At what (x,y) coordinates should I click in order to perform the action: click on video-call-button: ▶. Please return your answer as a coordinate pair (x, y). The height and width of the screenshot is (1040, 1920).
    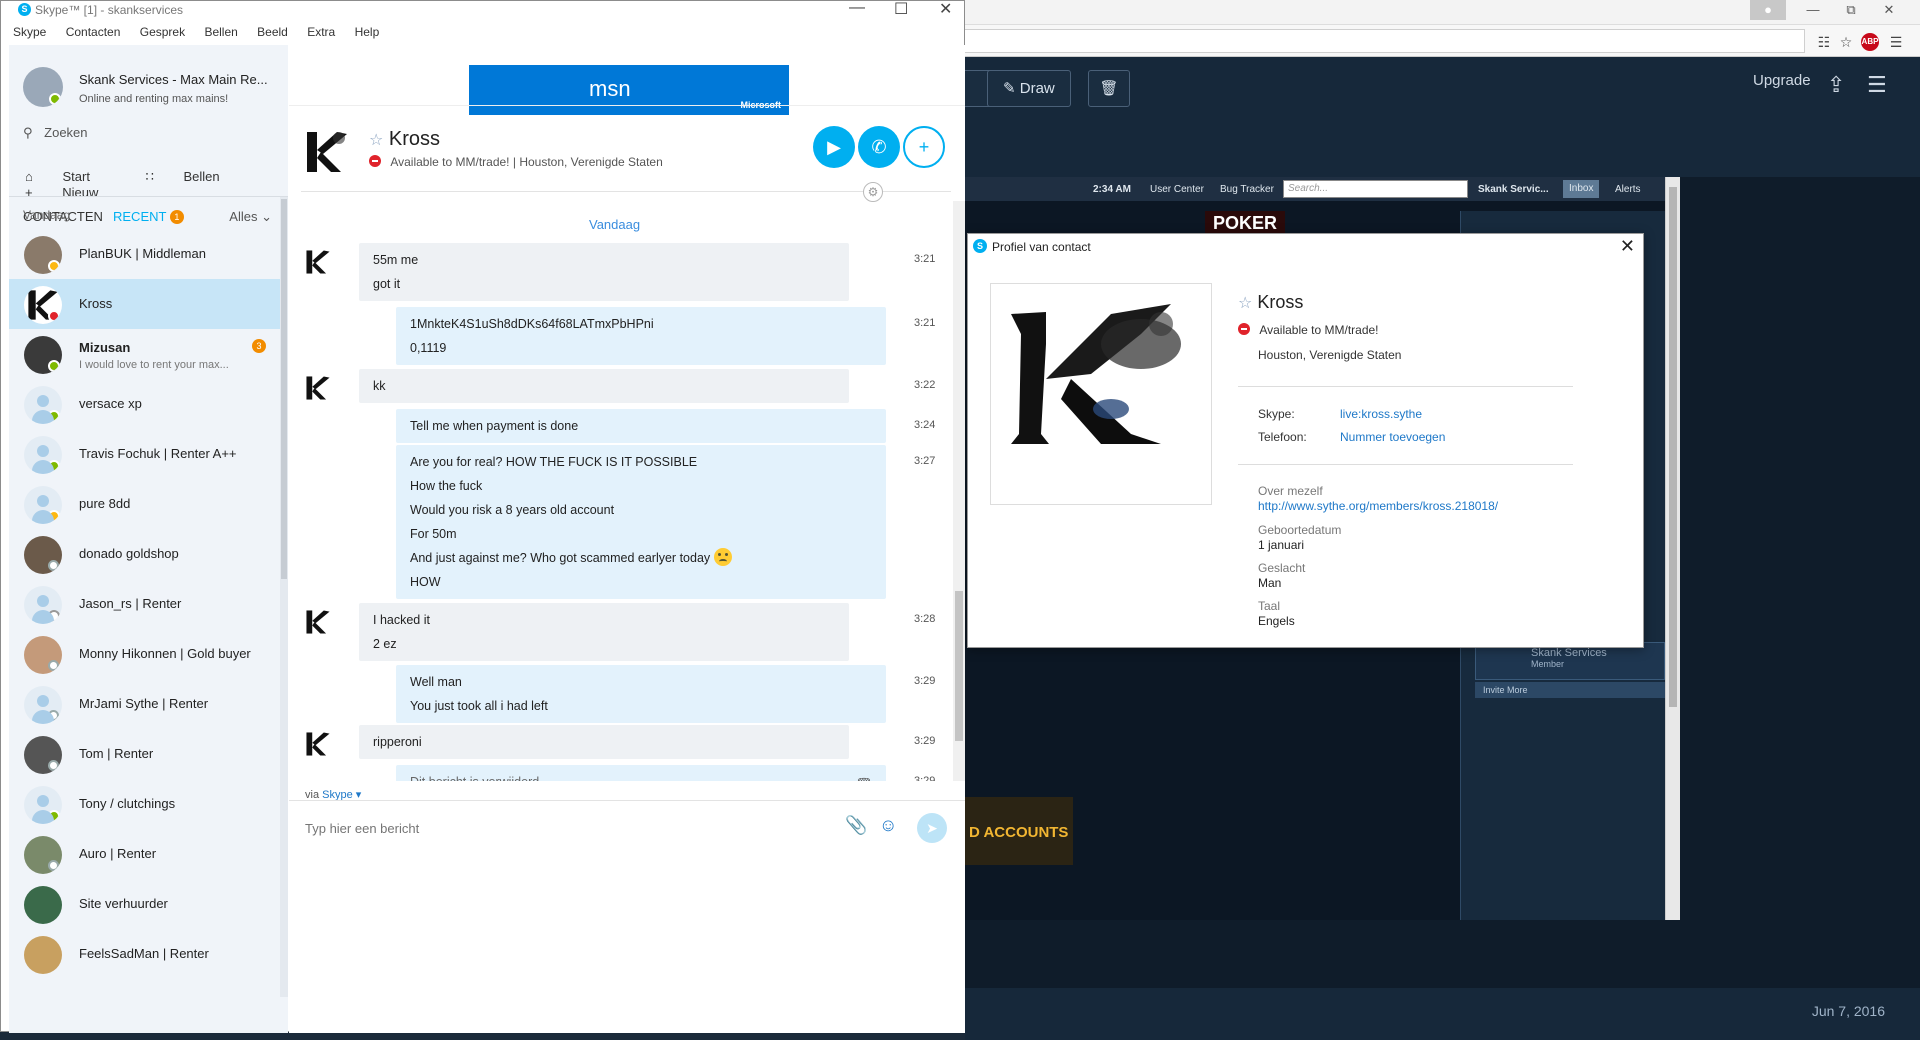
    Looking at the image, I should click on (834, 147).